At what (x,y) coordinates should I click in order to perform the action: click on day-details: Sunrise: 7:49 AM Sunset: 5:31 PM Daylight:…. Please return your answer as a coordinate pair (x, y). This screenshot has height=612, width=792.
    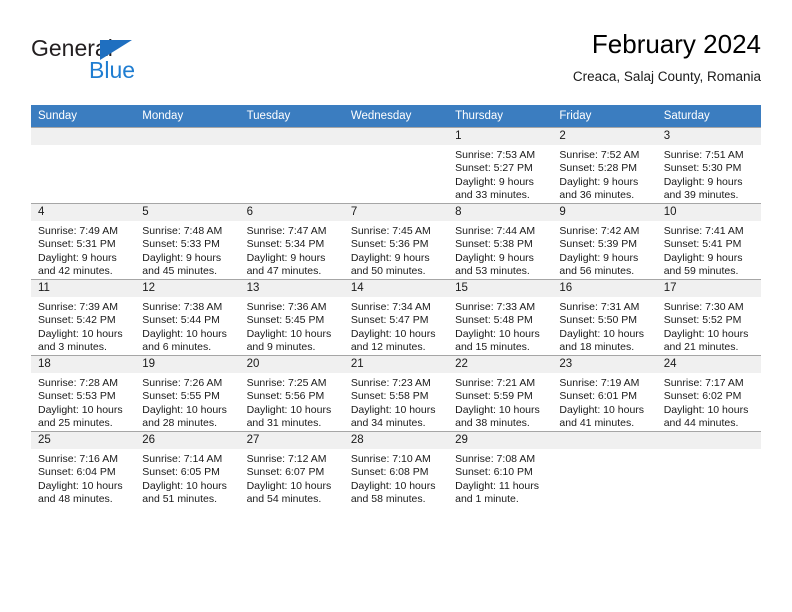
    Looking at the image, I should click on (83, 250).